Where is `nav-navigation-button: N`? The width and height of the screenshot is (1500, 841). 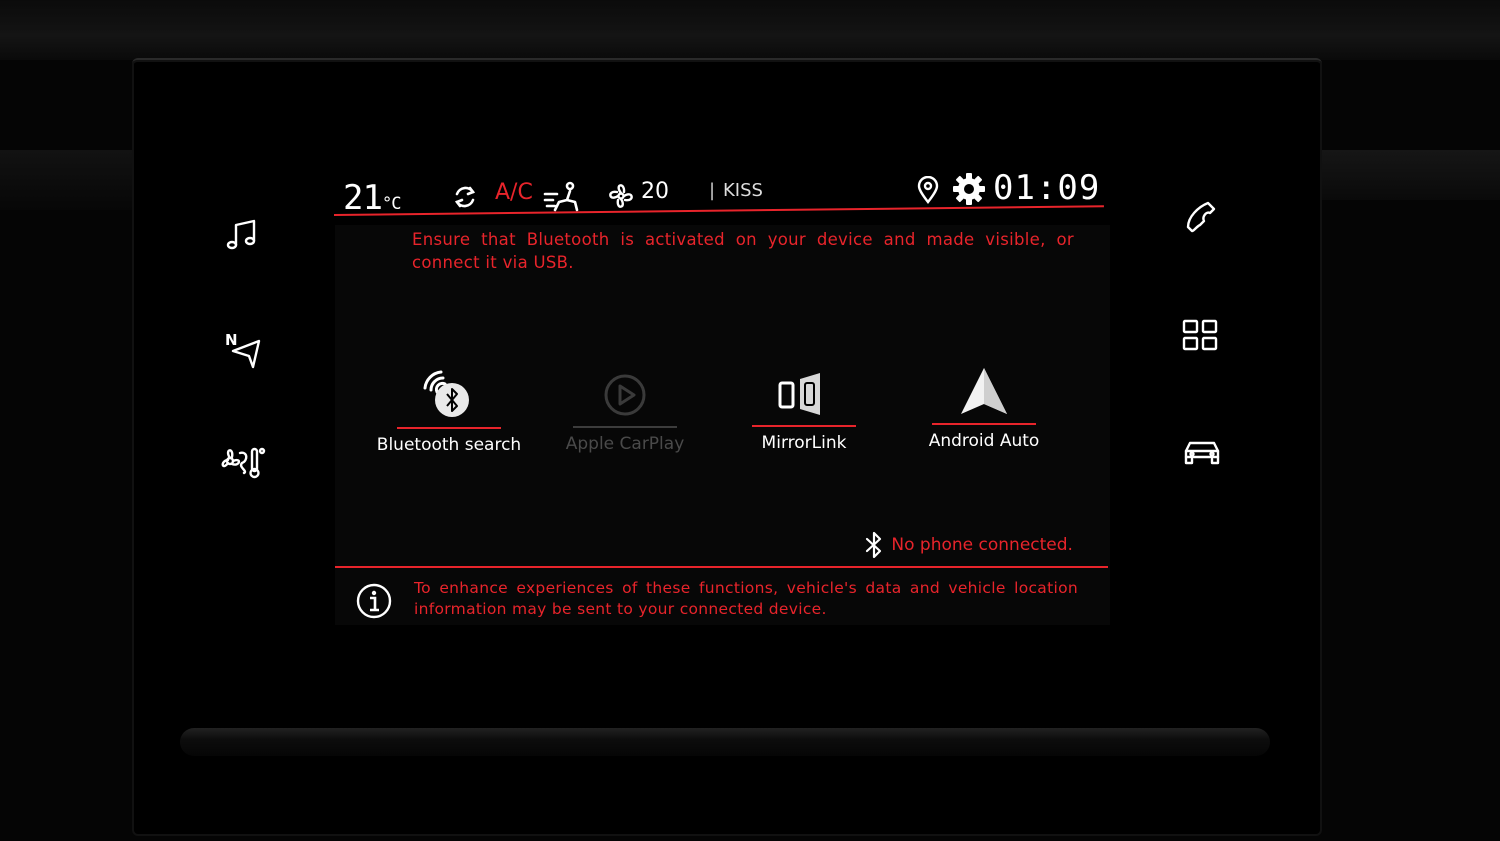 nav-navigation-button: N is located at coordinates (243, 351).